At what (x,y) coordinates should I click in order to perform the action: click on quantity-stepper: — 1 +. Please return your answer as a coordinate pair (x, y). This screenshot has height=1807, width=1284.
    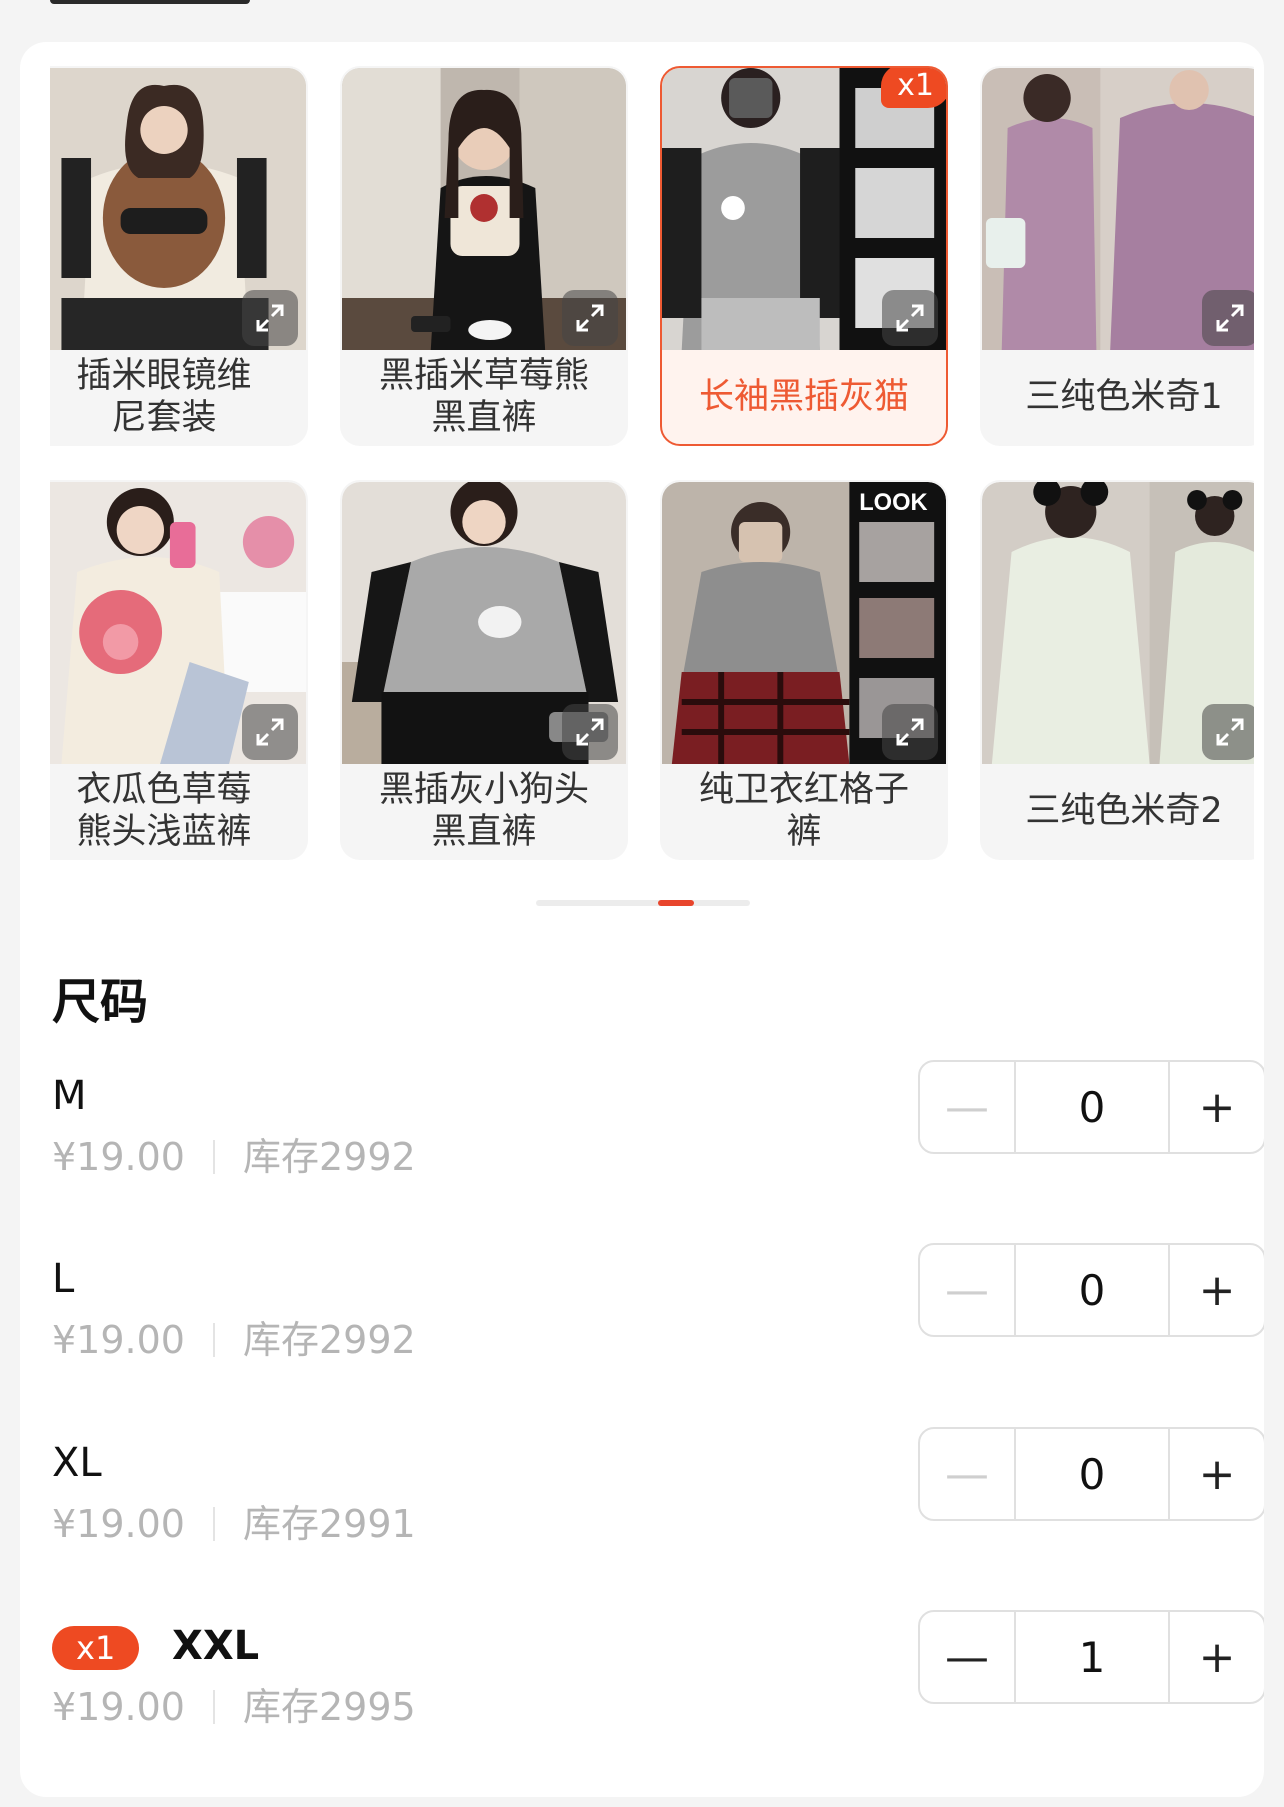
    Looking at the image, I should click on (1091, 1657).